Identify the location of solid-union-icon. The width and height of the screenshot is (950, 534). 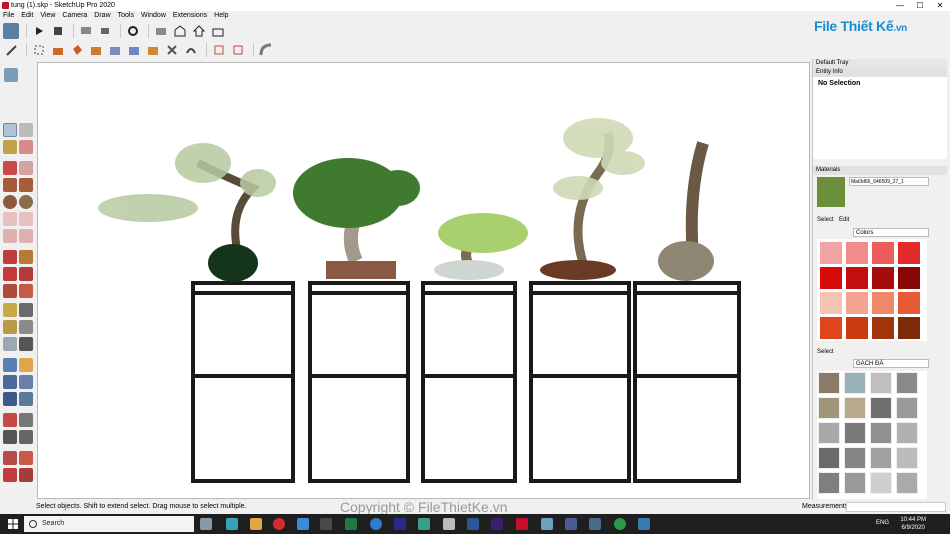
(134, 50).